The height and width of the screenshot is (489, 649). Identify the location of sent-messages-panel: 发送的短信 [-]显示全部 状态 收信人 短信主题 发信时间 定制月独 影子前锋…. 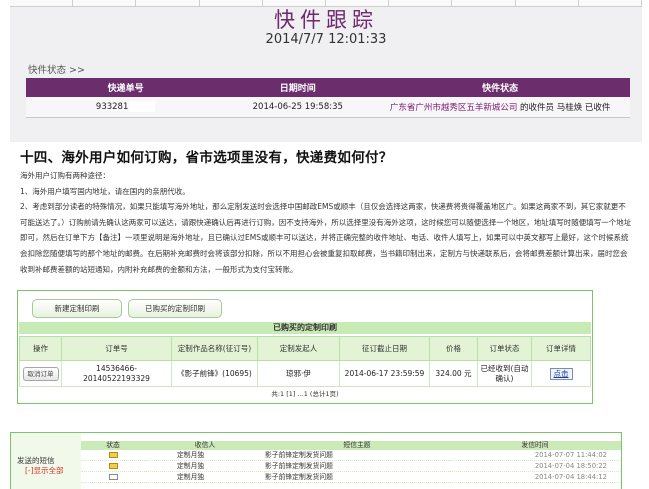
(316, 460).